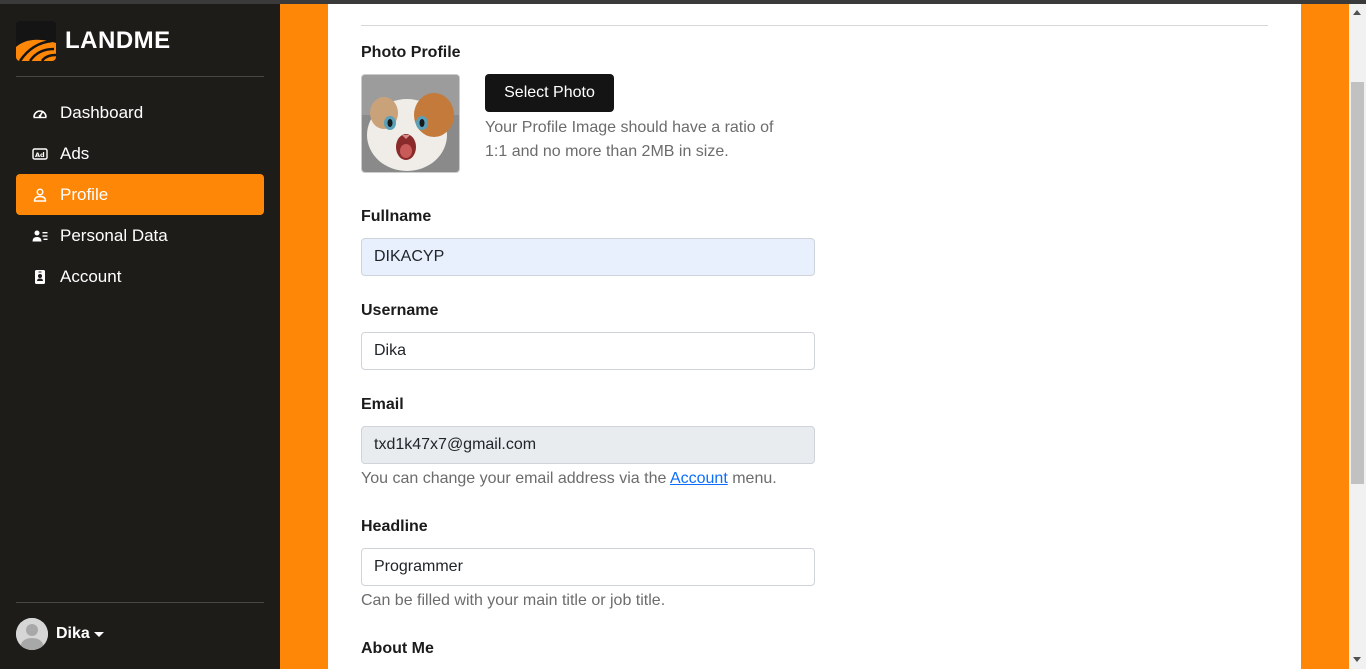 The width and height of the screenshot is (1366, 669). What do you see at coordinates (91, 276) in the screenshot?
I see `sidebar-item-label: Account` at bounding box center [91, 276].